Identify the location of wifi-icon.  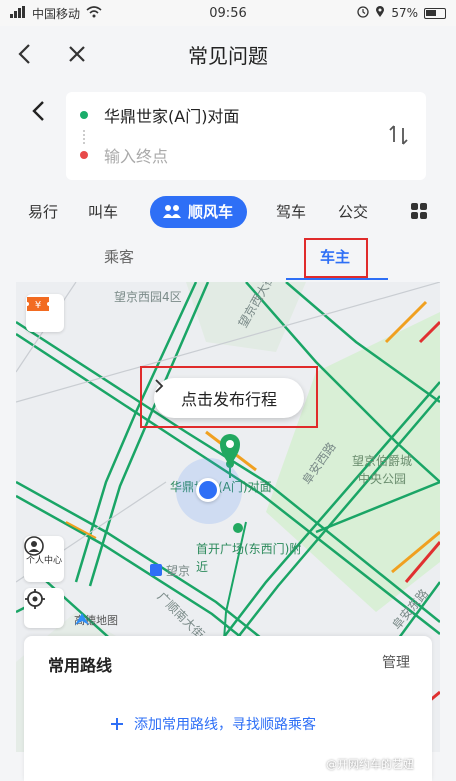
(94, 13).